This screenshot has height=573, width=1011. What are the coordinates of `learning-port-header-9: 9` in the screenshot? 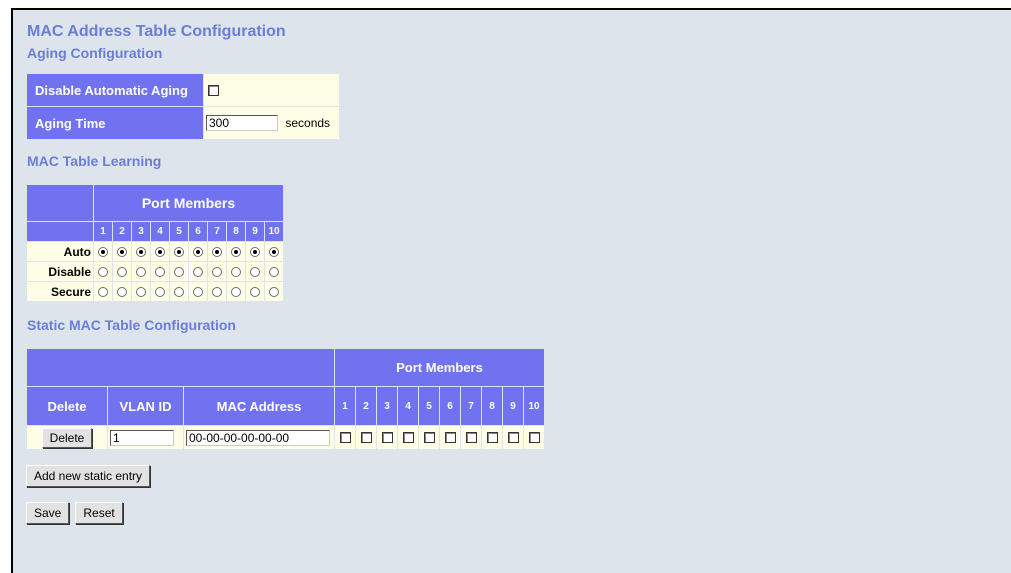 It's located at (255, 231).